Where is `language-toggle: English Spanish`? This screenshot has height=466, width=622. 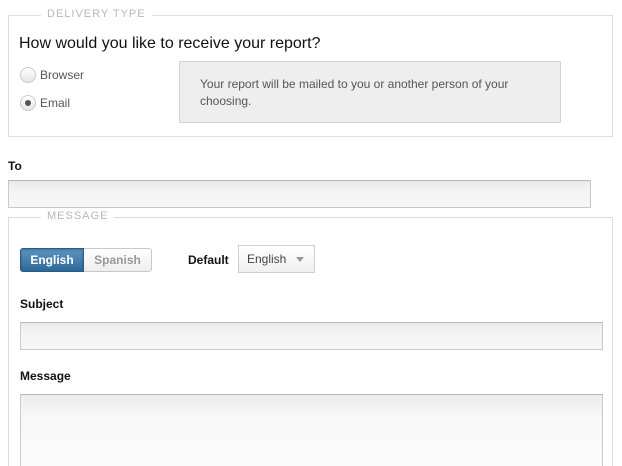 language-toggle: English Spanish is located at coordinates (86, 260).